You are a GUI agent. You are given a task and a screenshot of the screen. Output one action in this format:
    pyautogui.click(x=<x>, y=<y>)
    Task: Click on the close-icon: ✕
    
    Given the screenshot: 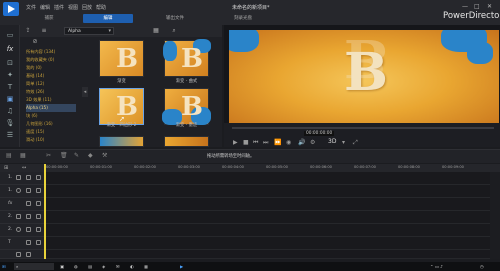 What is the action you would take?
    pyautogui.click(x=489, y=6)
    